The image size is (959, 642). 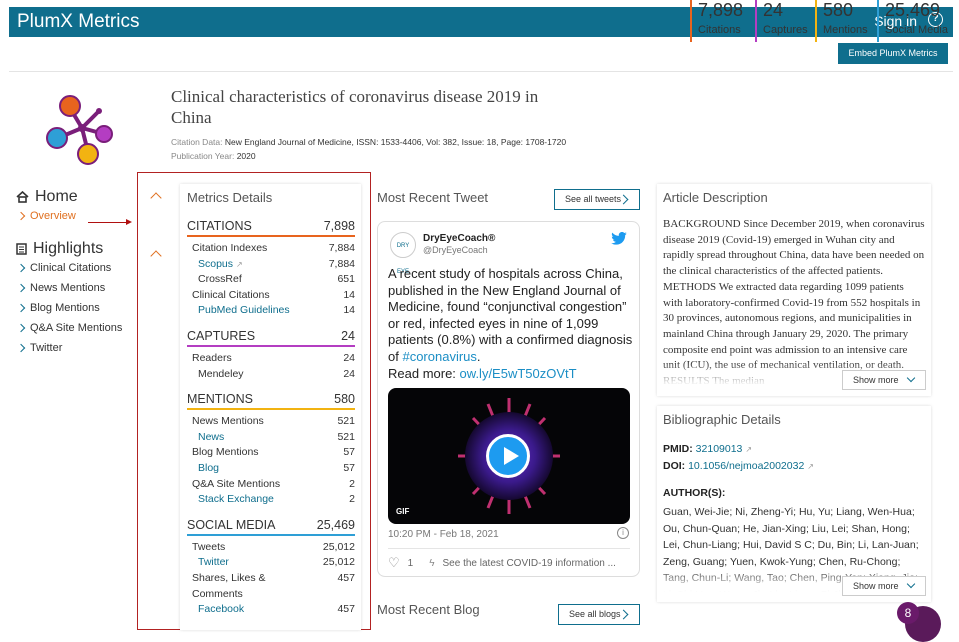 I want to click on nav-item-news-mentions: News Mentions, so click(x=76, y=288).